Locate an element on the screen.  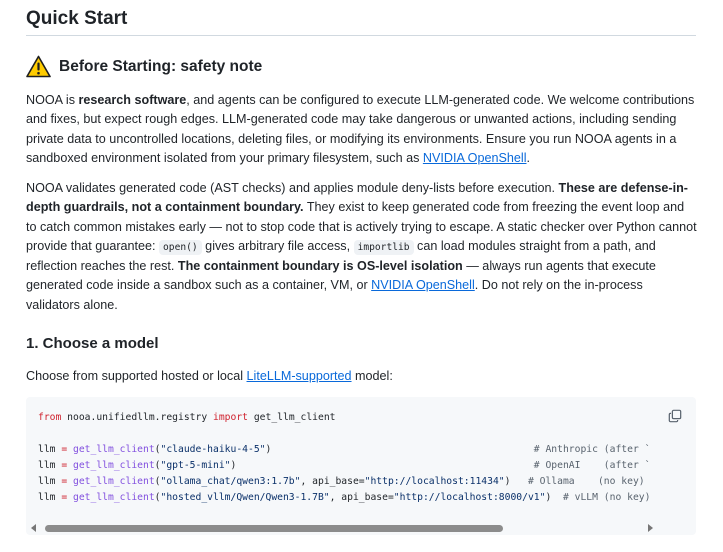
scroll-right-arrow-icon is located at coordinates (650, 528).